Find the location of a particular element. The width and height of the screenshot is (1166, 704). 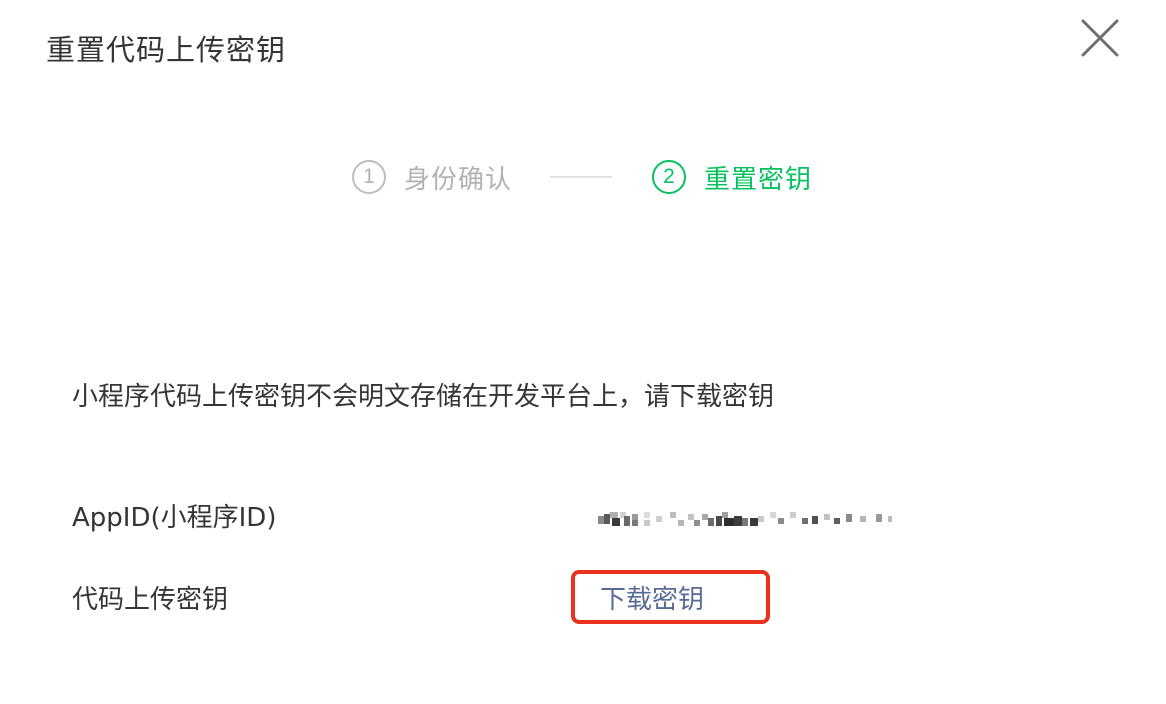

step-reset-key: 2 重置密钥 is located at coordinates (732, 177).